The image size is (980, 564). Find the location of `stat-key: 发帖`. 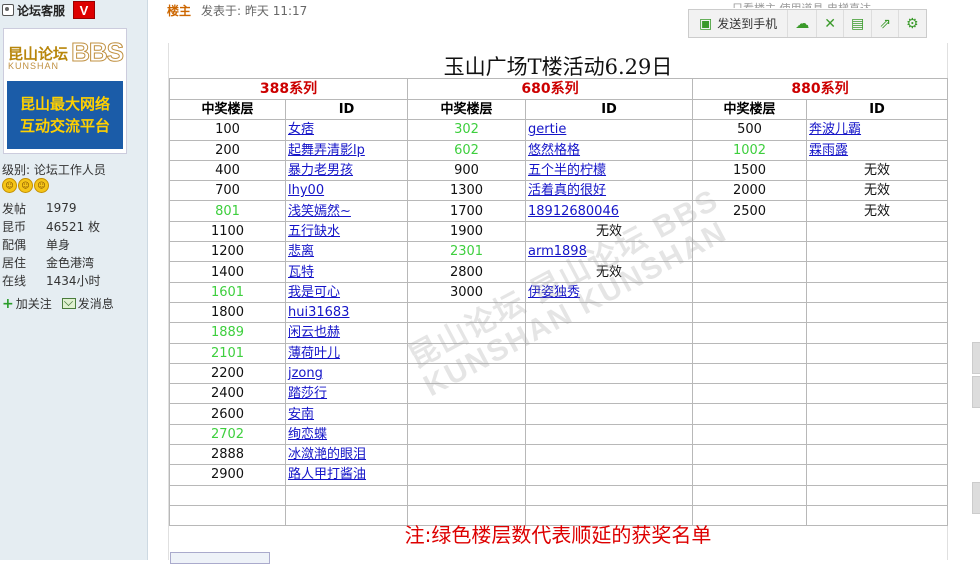

stat-key: 发帖 is located at coordinates (14, 208).